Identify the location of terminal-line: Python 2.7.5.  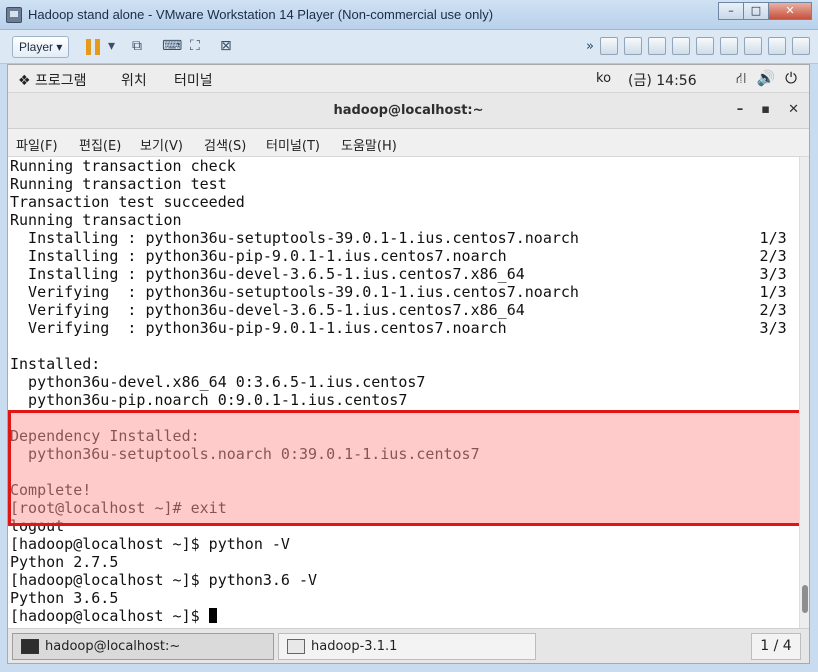
(64, 562).